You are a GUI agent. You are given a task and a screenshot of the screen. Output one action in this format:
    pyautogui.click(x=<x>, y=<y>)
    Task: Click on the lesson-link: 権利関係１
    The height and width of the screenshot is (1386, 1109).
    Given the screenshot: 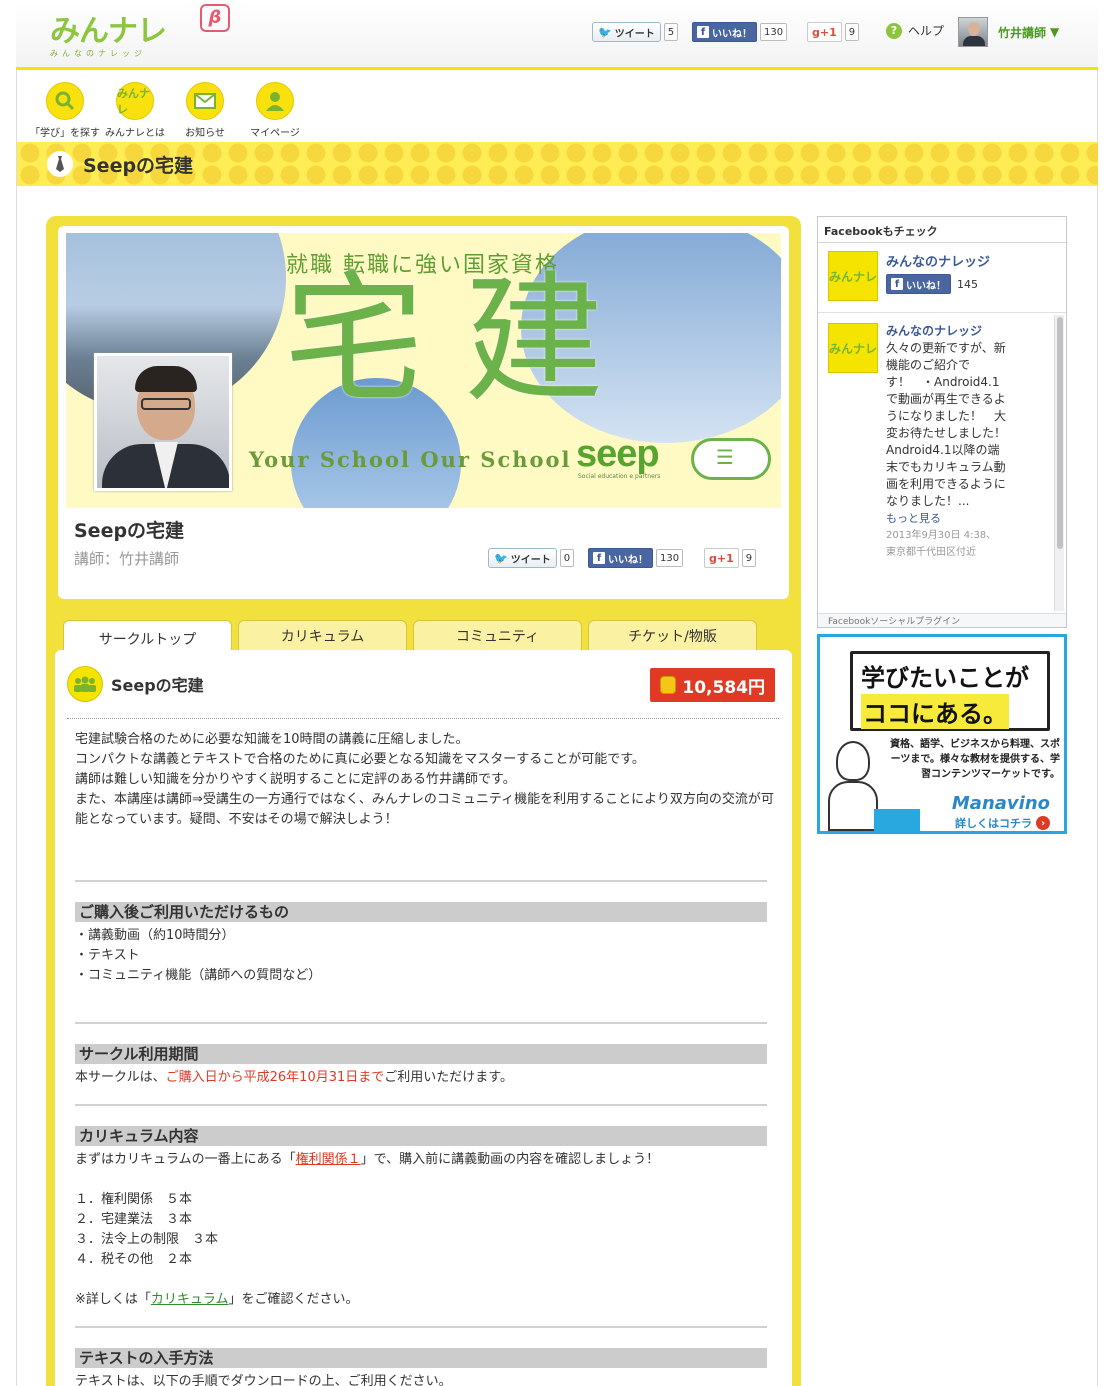 What is the action you would take?
    pyautogui.click(x=328, y=1159)
    